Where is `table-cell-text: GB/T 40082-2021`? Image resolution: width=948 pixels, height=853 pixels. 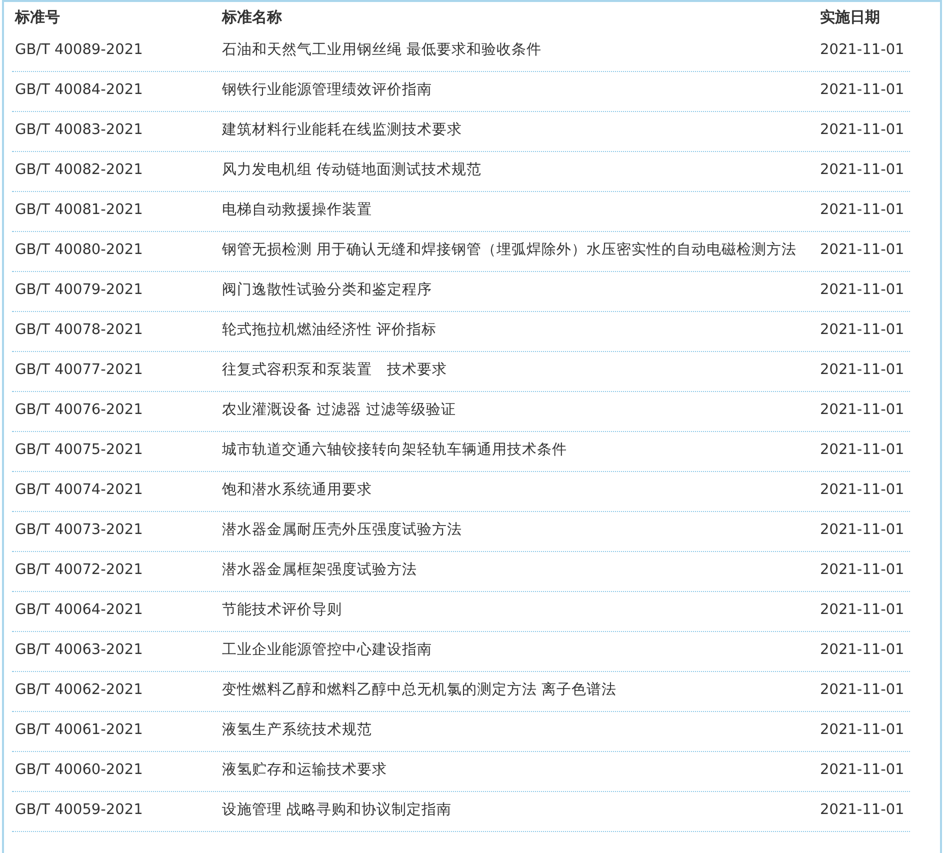 table-cell-text: GB/T 40082-2021 is located at coordinates (79, 170).